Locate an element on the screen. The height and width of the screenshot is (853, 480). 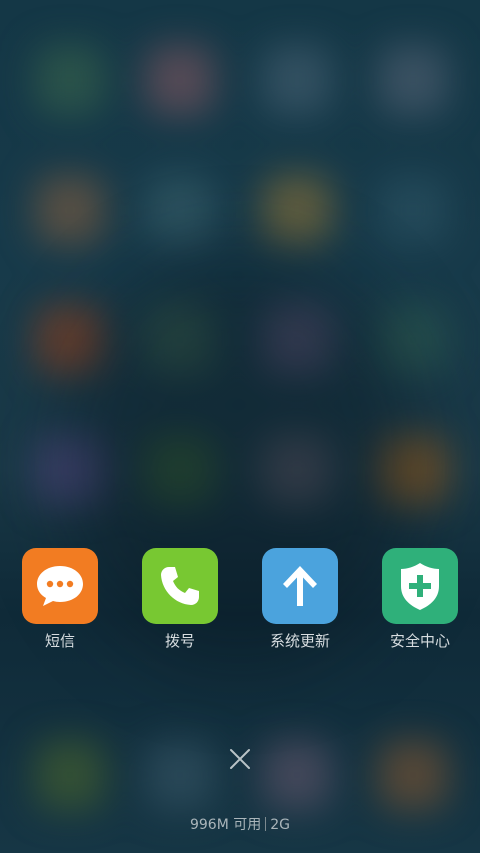
divider is located at coordinates (266, 824).